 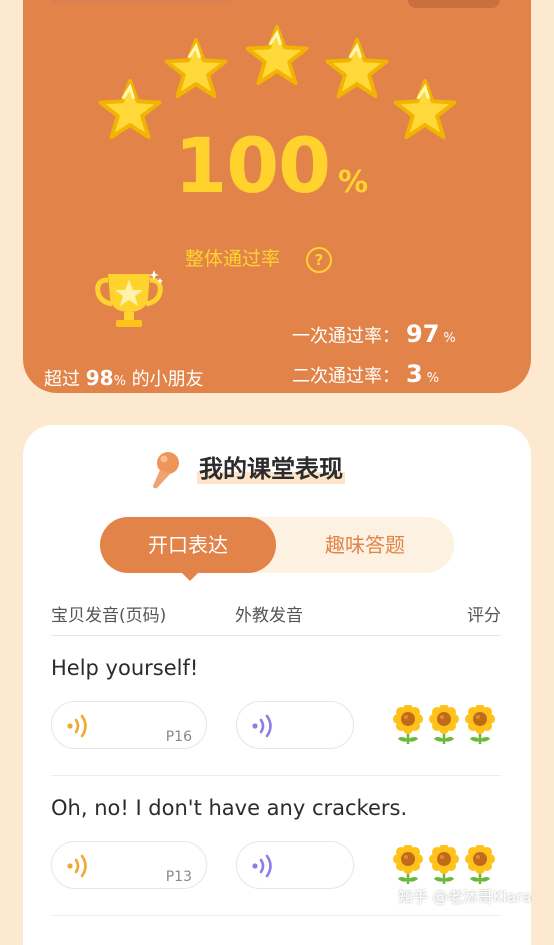 What do you see at coordinates (271, 469) in the screenshot?
I see `section-title: 我的课堂表现` at bounding box center [271, 469].